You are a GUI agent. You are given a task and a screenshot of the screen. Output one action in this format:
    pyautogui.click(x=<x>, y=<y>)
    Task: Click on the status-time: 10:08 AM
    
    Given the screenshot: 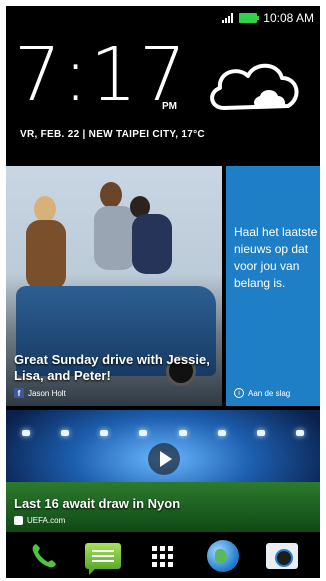 What is the action you would take?
    pyautogui.click(x=288, y=18)
    